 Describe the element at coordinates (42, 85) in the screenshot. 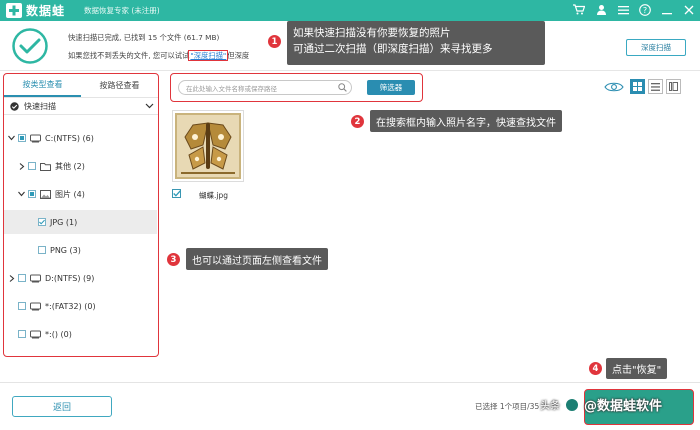

I see `tab-by-type: 按类型查看` at that location.